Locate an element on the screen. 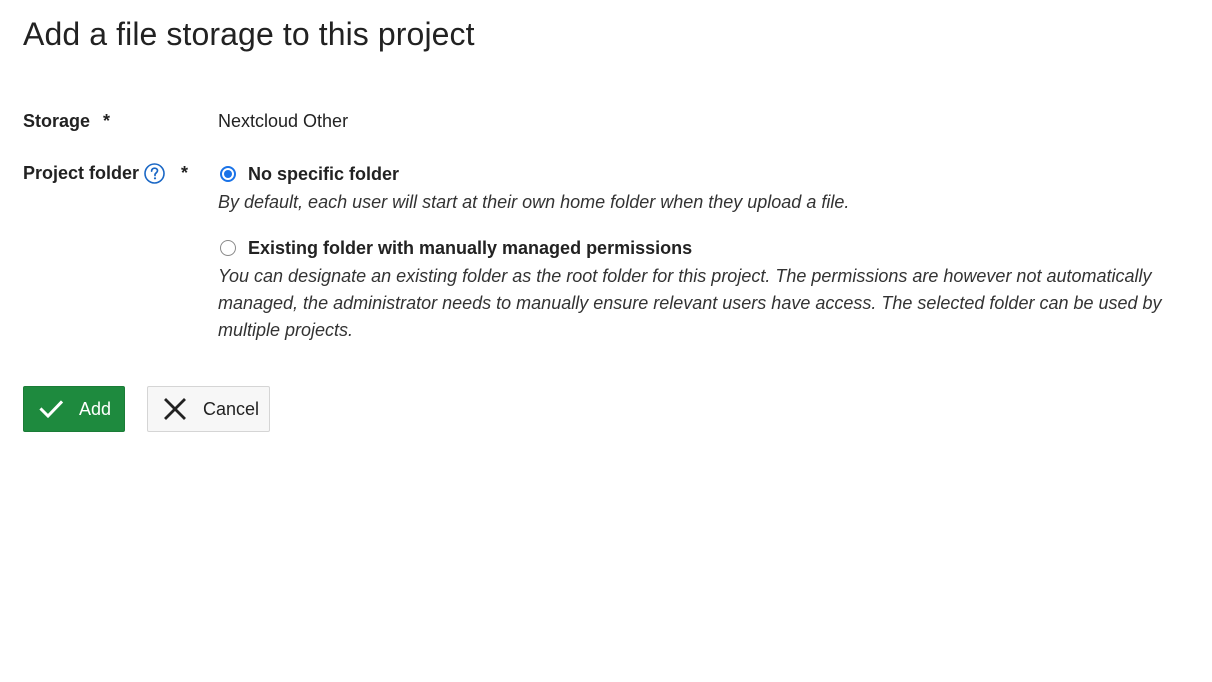  project-folder-label-group: Project folder * is located at coordinates (105, 173).